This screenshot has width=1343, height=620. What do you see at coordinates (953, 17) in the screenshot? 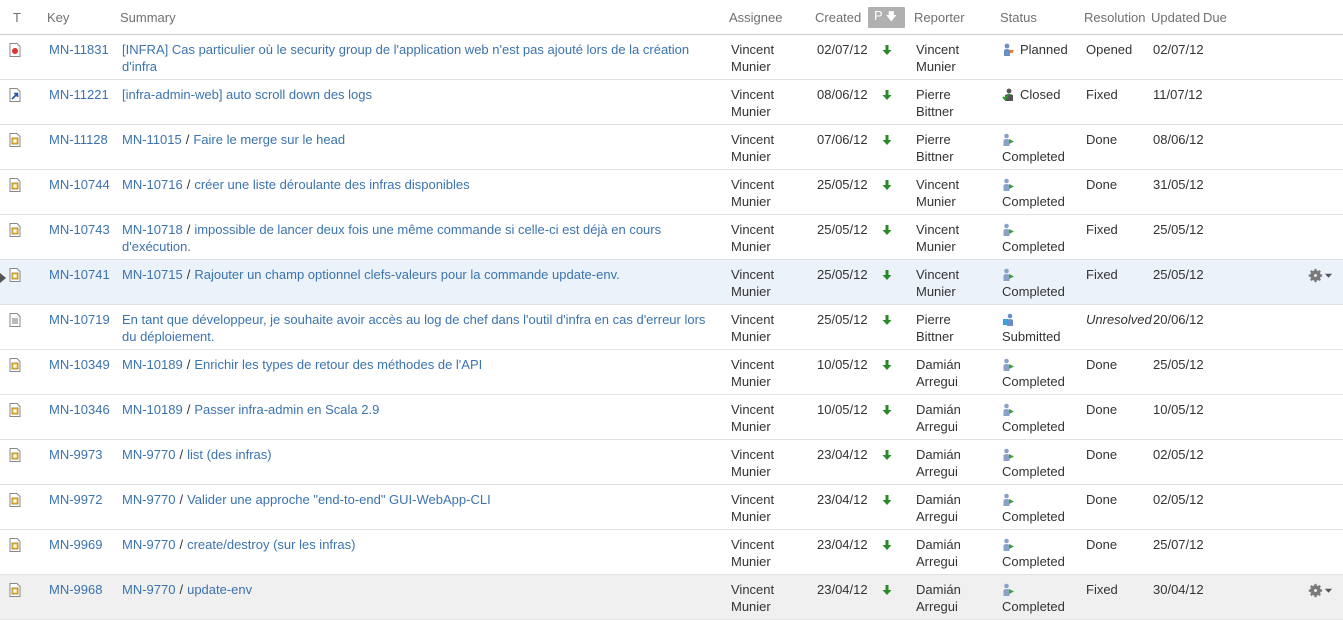
I see `col-reporter-header: Reporter` at bounding box center [953, 17].